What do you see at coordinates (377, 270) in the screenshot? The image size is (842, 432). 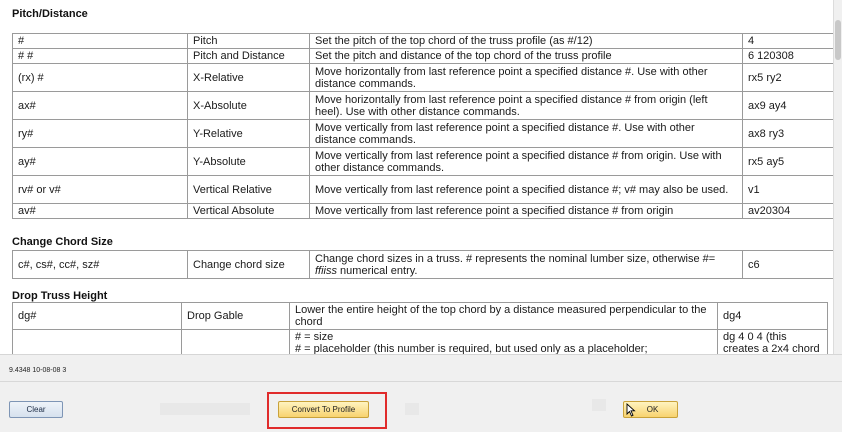 I see `description-text-end: numerical entry.` at bounding box center [377, 270].